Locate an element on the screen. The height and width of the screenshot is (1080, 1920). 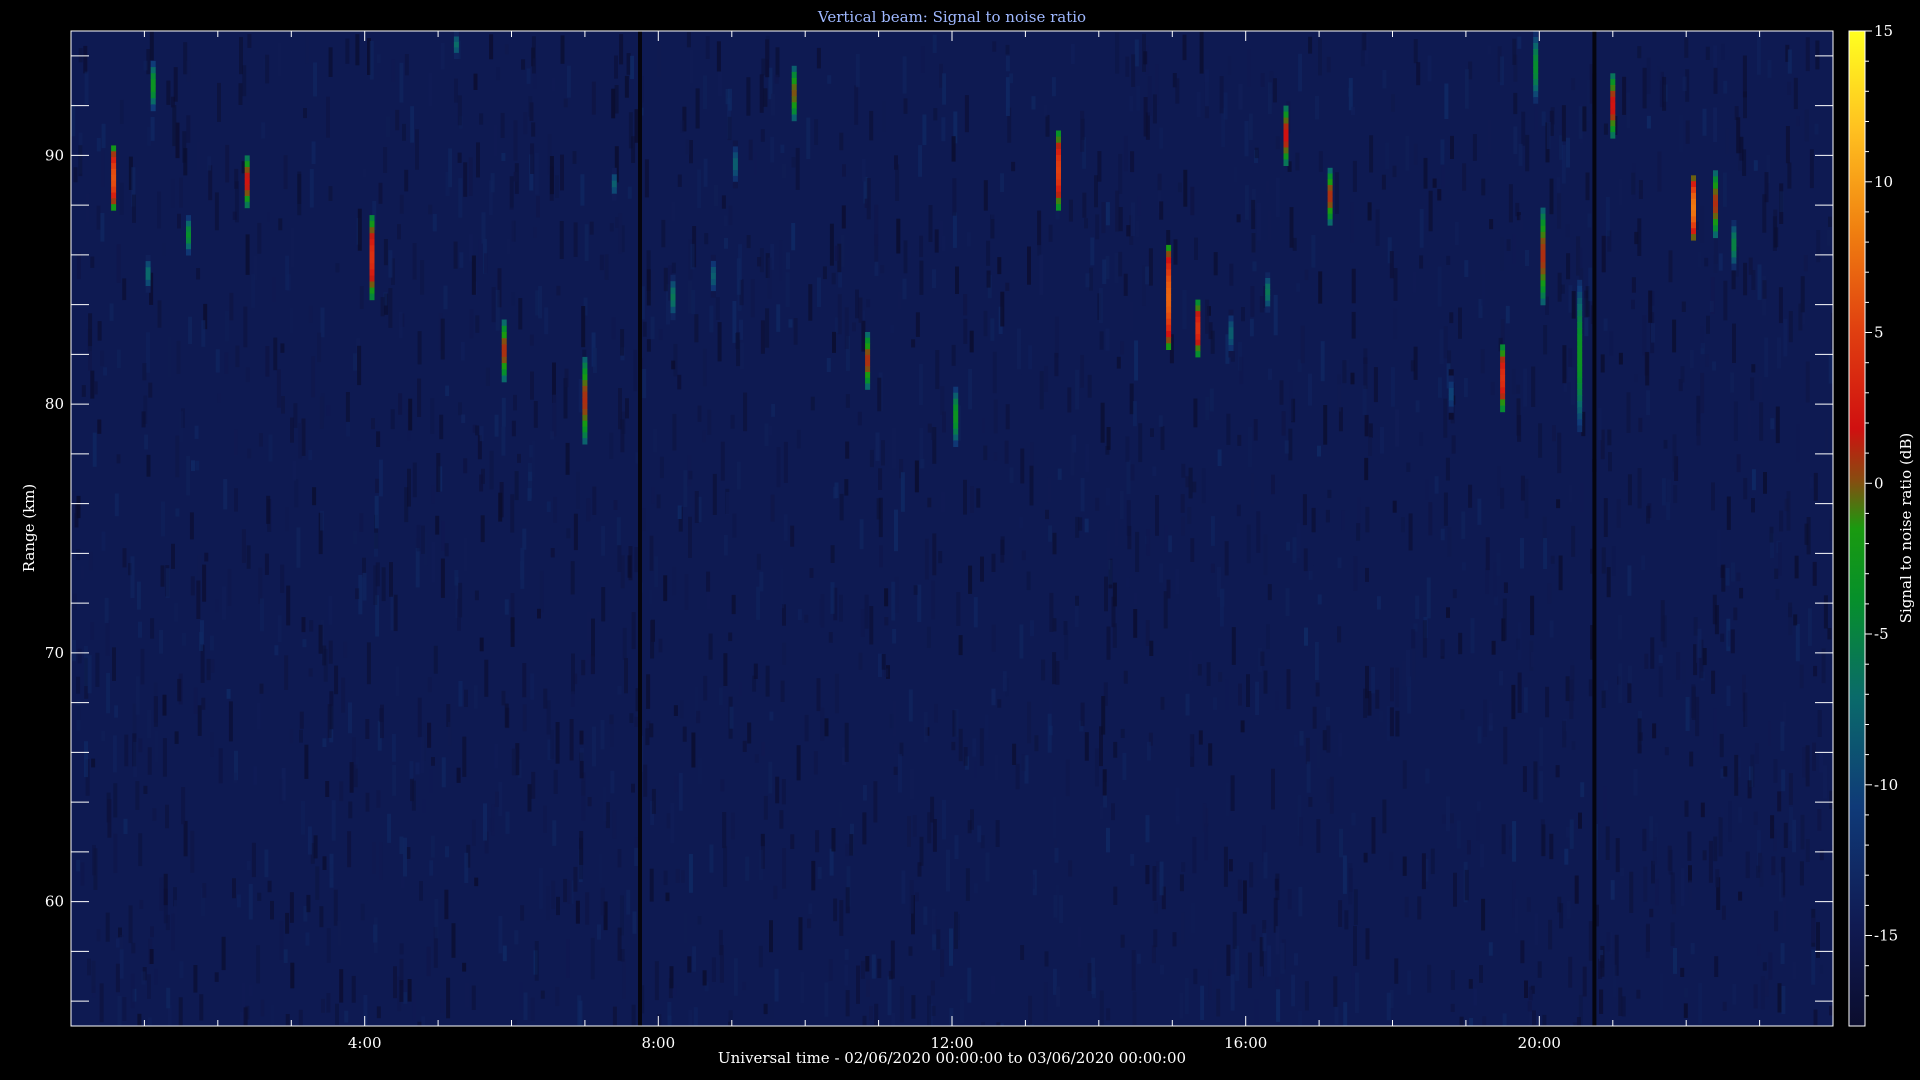
colorbar-axis: 15 10 5 0 -5 -10 -15 is located at coordinates (1881, 509).